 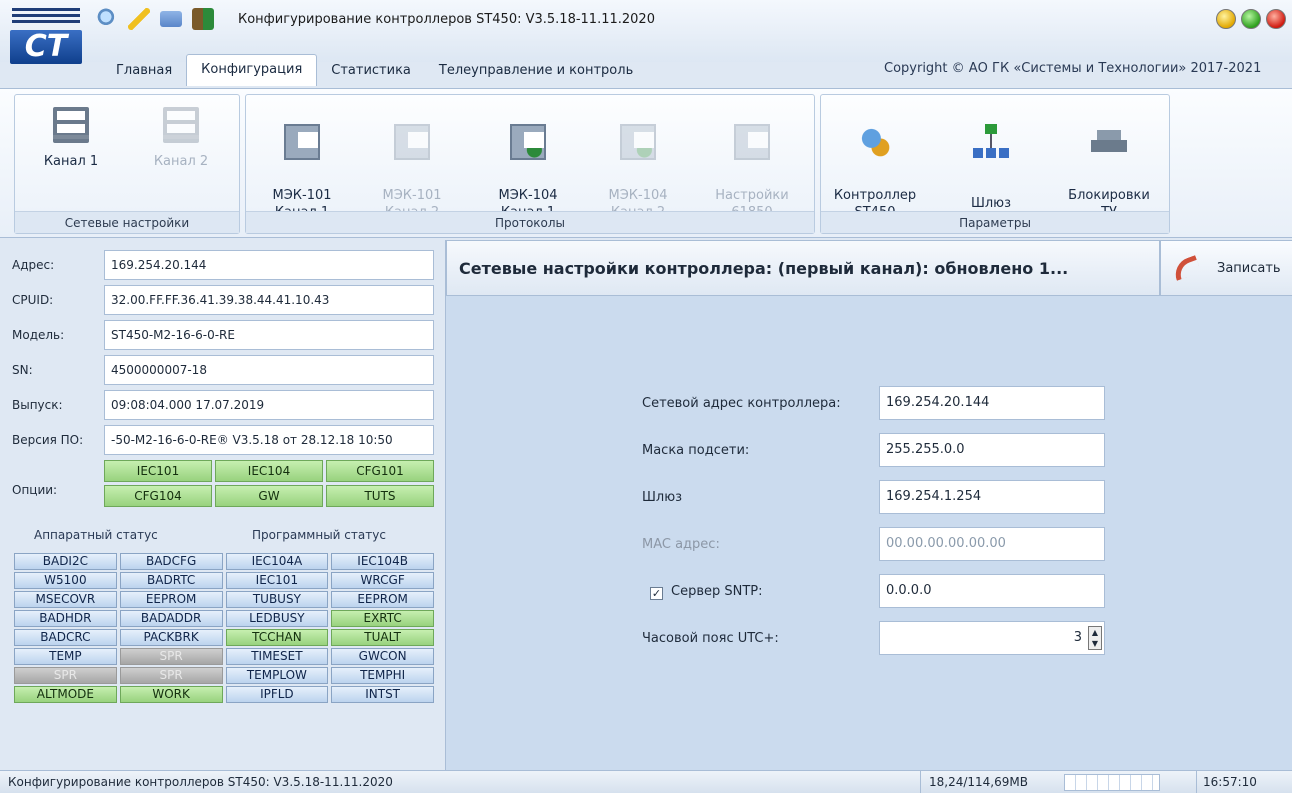 I want to click on sntp-input: 0.0.0.0, so click(x=992, y=591).